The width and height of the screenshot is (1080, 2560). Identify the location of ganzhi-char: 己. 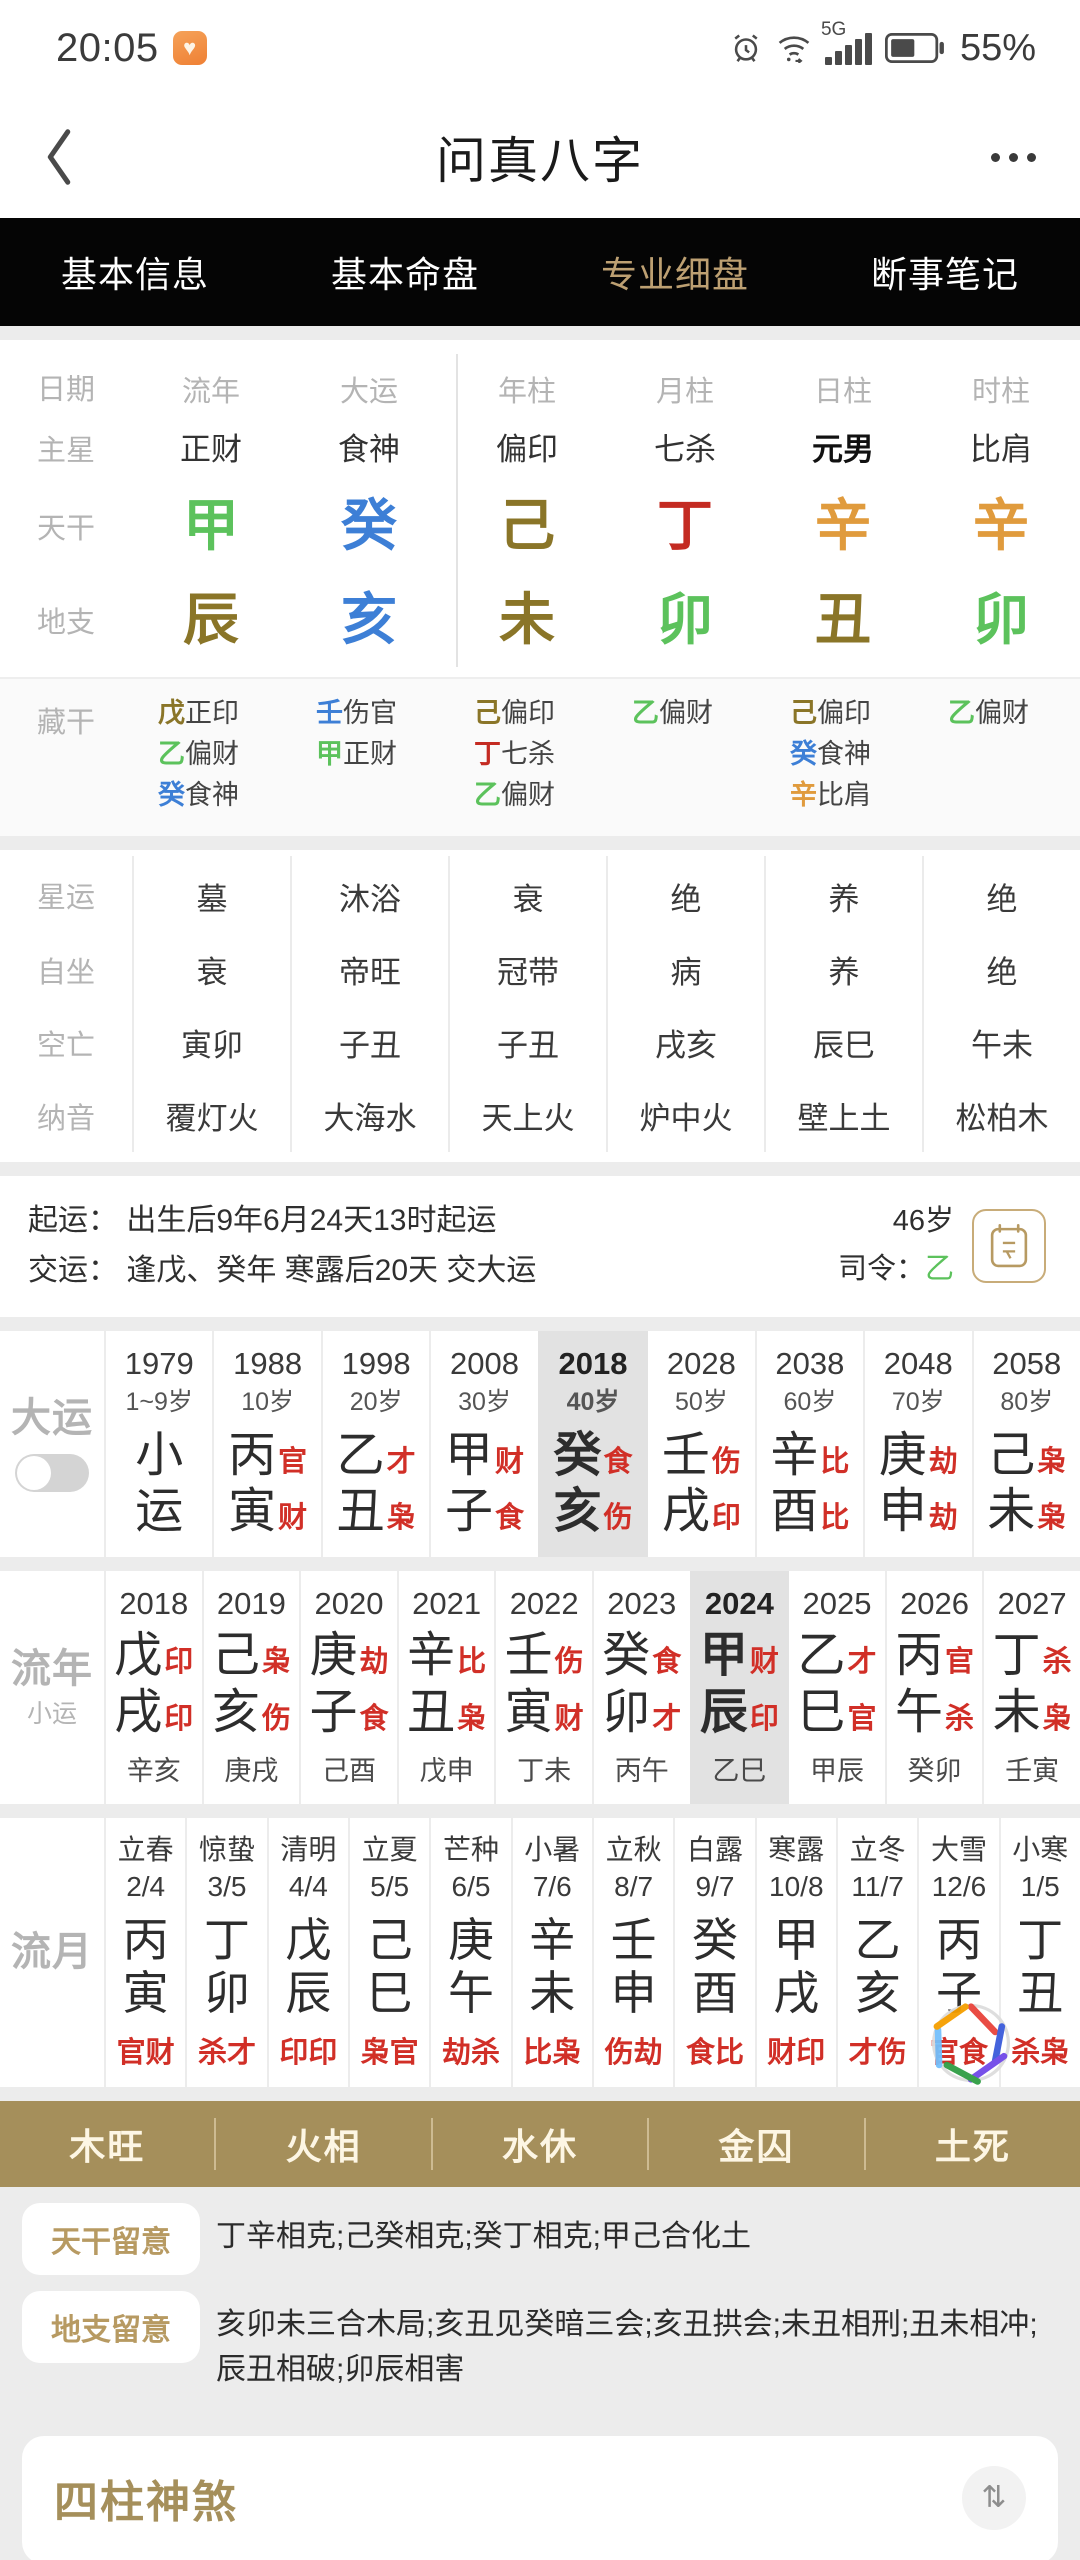
(1011, 1455).